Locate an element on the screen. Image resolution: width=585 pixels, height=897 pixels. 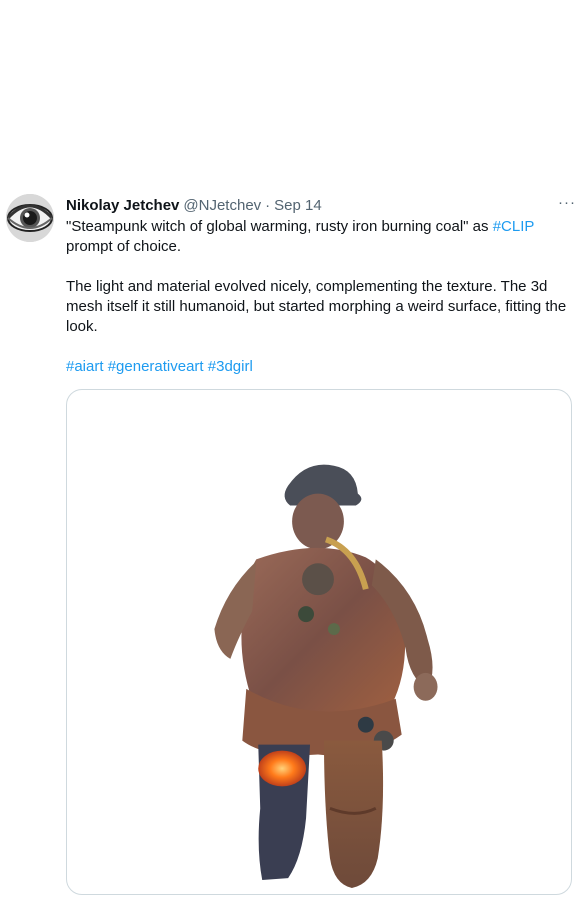
tweet-date: Sep 14 is located at coordinates (298, 206).